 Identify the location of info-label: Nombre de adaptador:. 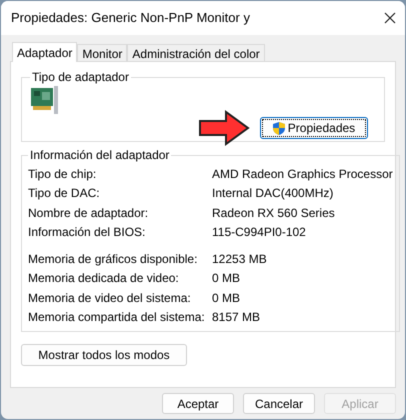
(89, 213).